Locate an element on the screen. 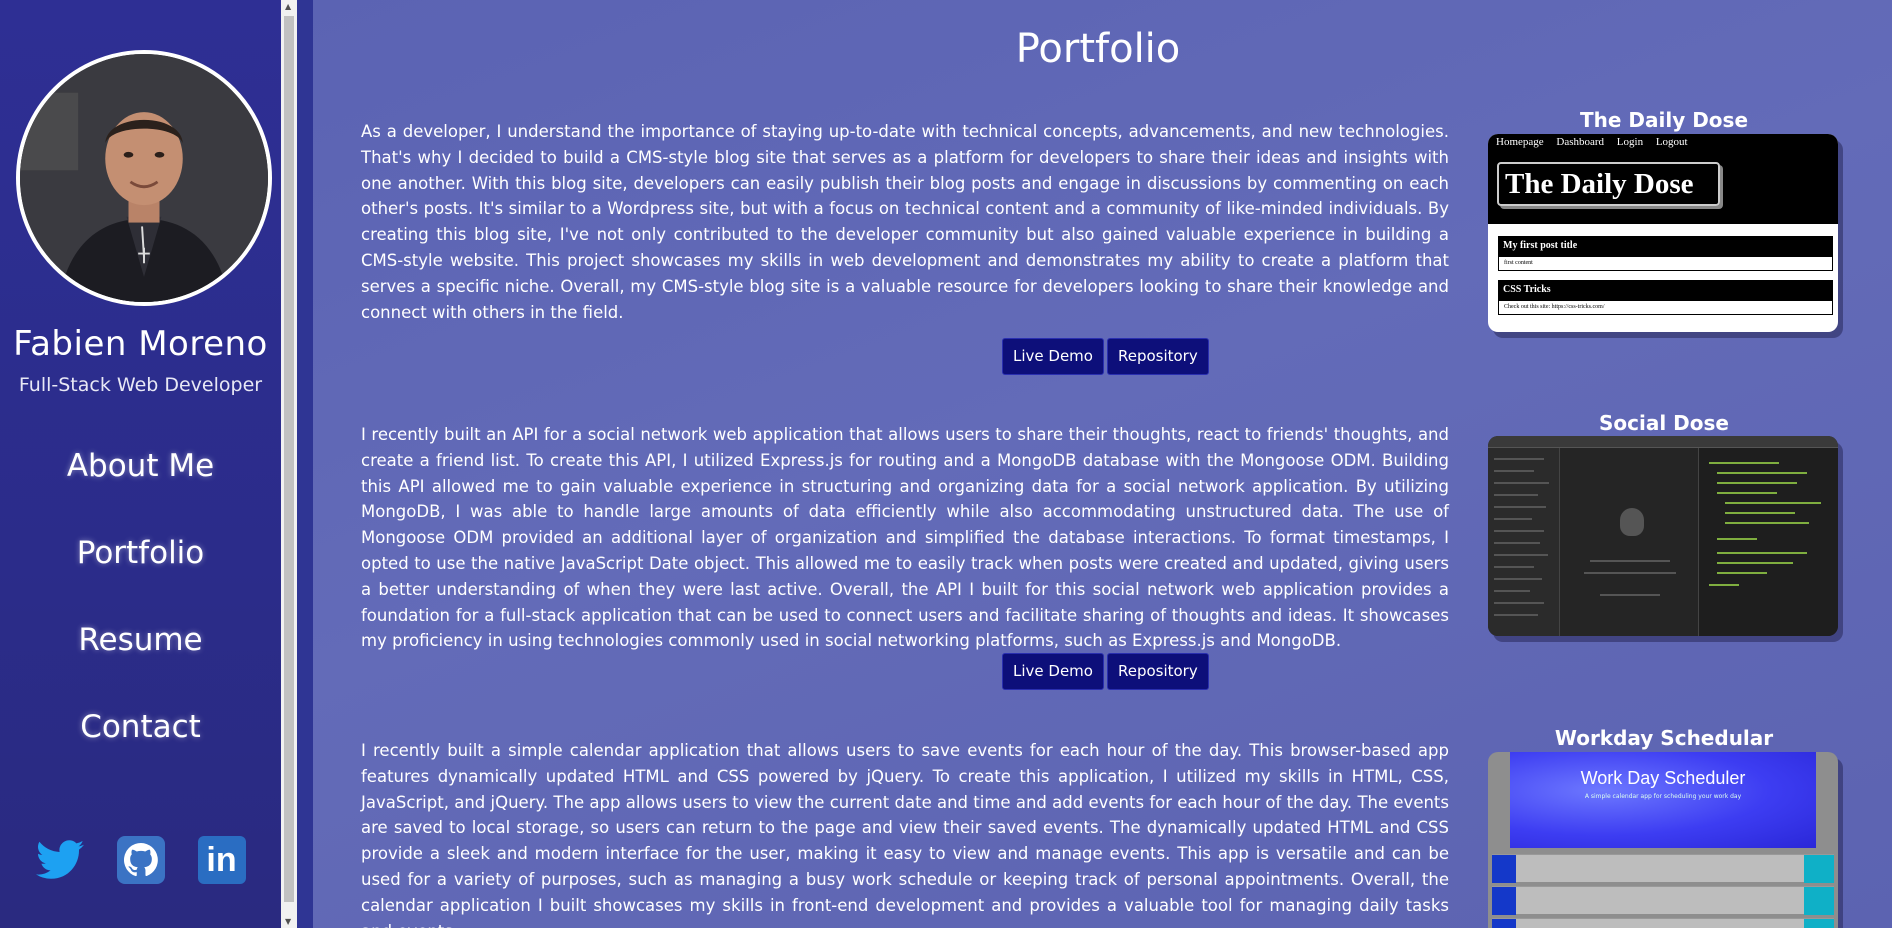 The width and height of the screenshot is (1892, 928). vertical-scrollbar: ▲ ▼ is located at coordinates (289, 464).